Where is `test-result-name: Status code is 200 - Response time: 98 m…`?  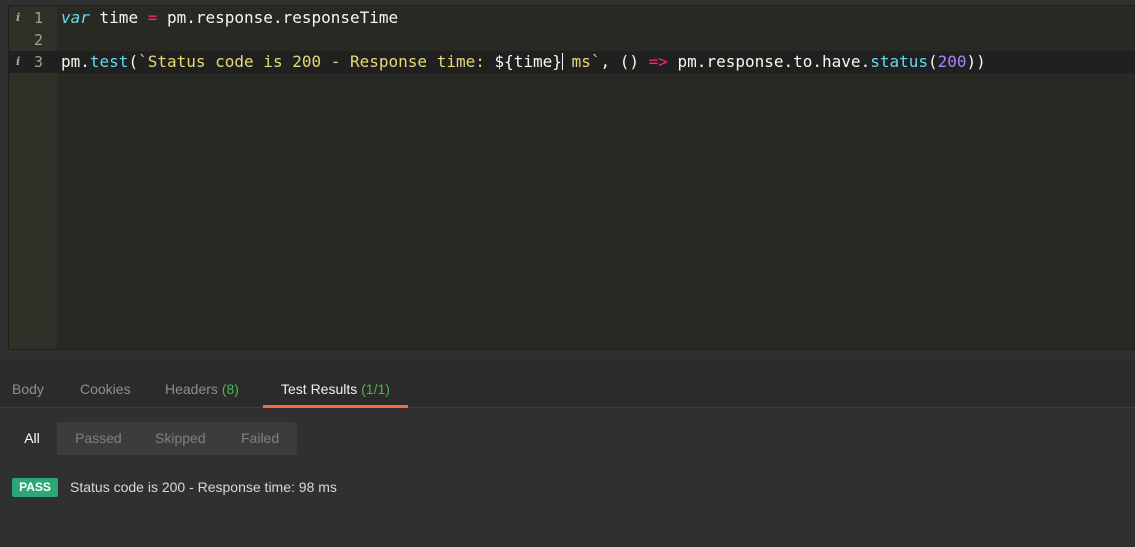 test-result-name: Status code is 200 - Response time: 98 m… is located at coordinates (203, 487).